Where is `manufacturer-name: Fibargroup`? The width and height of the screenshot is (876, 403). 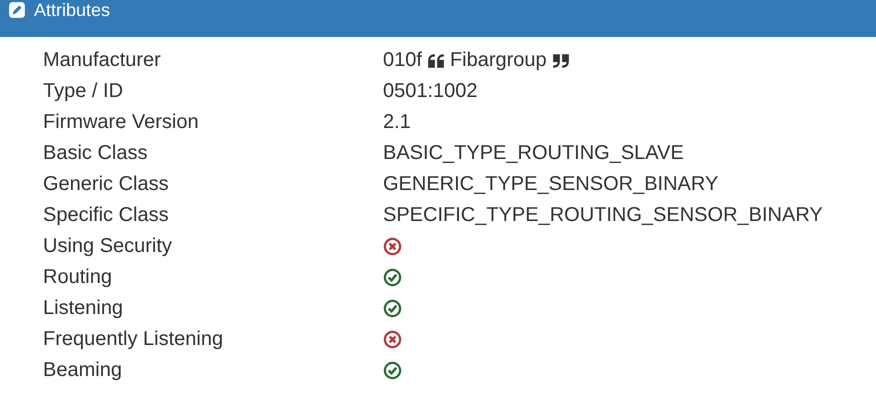 manufacturer-name: Fibargroup is located at coordinates (498, 60).